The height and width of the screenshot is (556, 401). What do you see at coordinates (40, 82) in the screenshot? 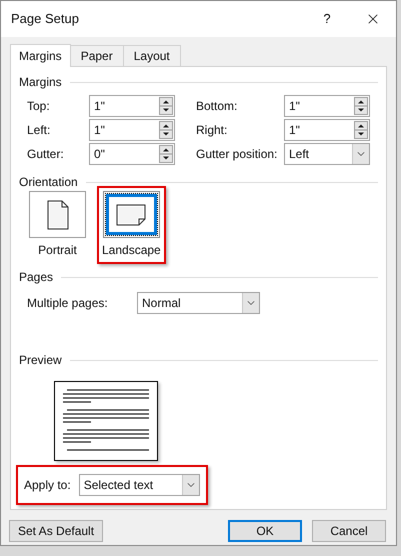
I see `section-title: Margins` at bounding box center [40, 82].